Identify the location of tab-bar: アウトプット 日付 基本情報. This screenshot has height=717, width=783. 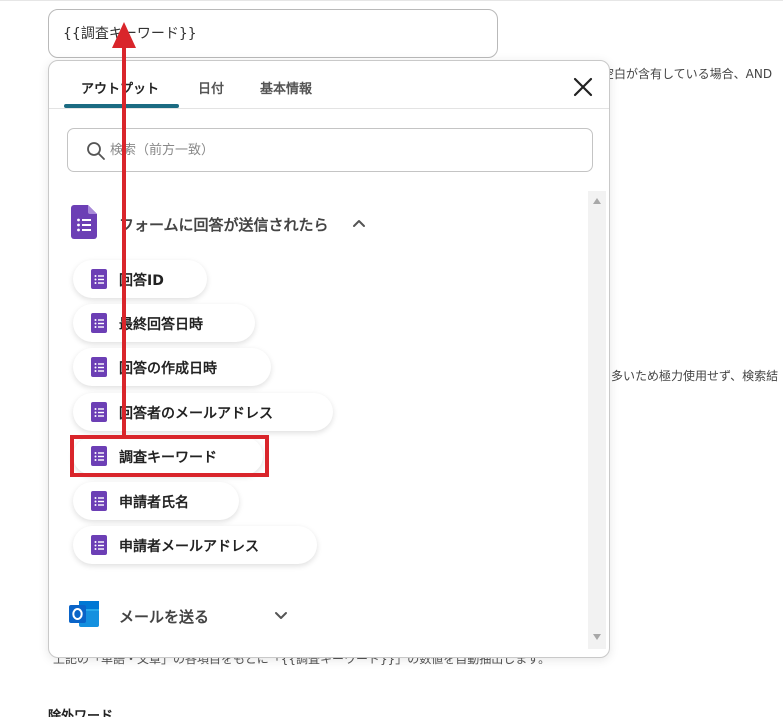
(329, 85).